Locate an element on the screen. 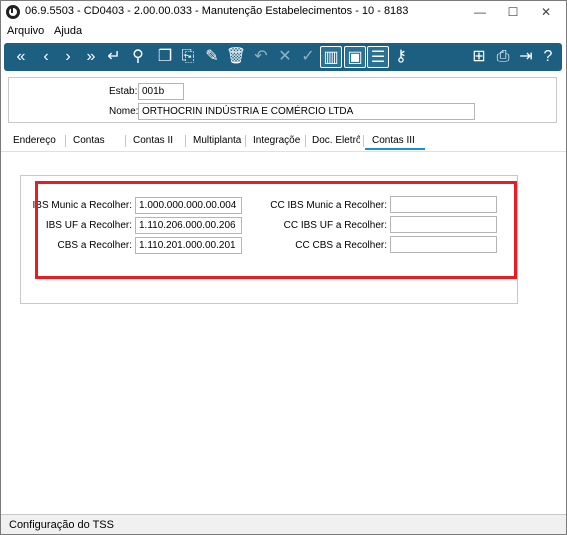 The width and height of the screenshot is (567, 535). print-icon: ⎙ is located at coordinates (503, 57).